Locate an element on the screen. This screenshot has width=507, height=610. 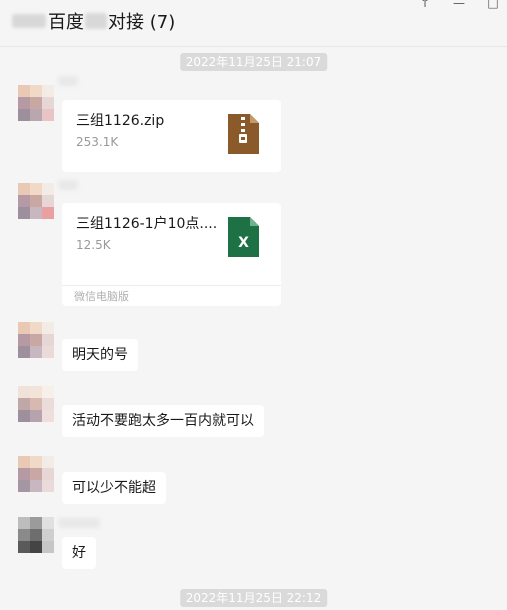
file-message-card: 三组1126-1户10点.... 12.5K X 微信电脑版 is located at coordinates (171, 254).